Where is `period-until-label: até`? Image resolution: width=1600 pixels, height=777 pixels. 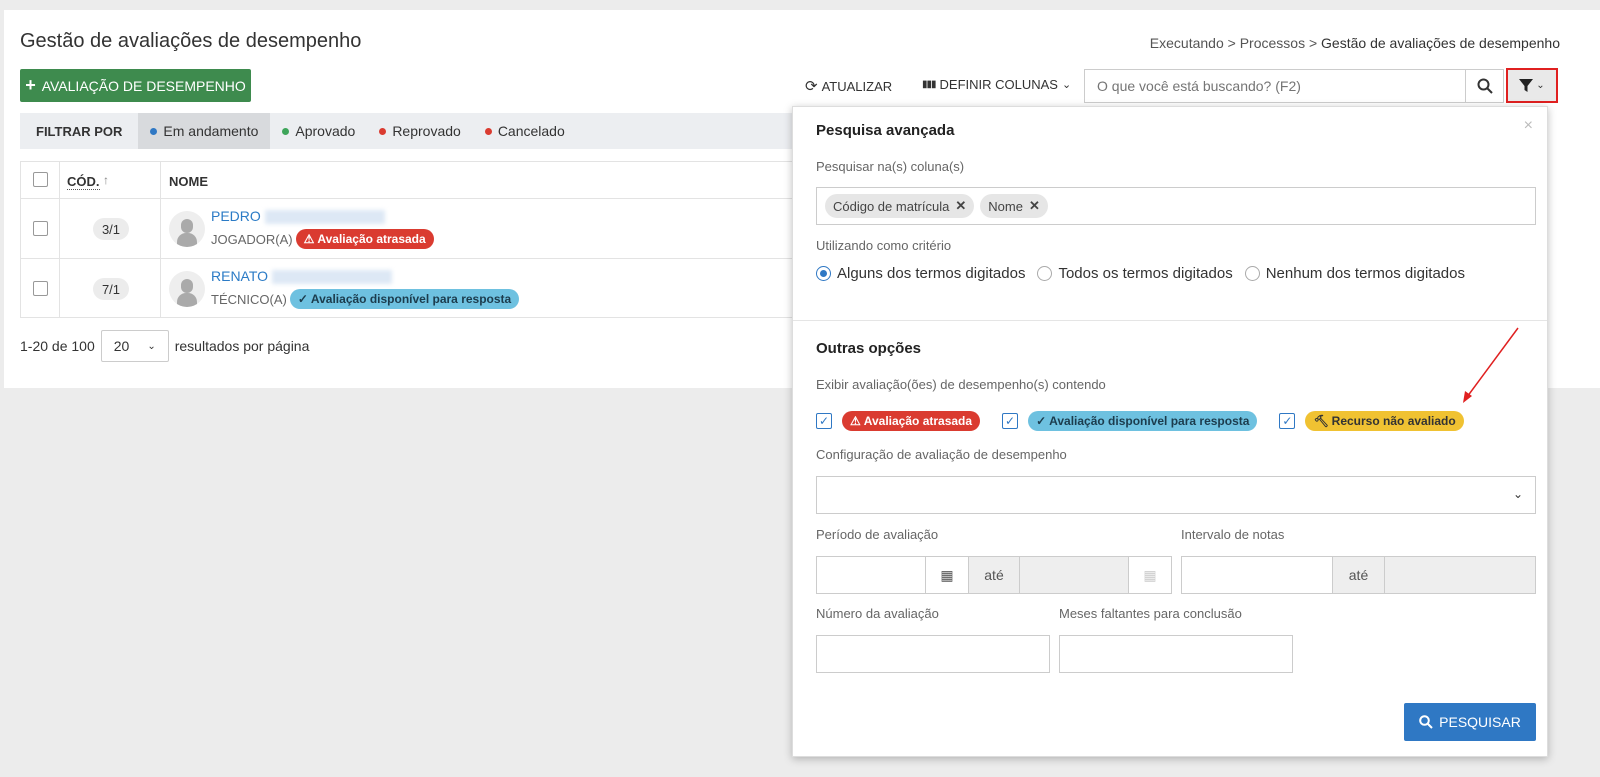
period-until-label: até is located at coordinates (994, 575).